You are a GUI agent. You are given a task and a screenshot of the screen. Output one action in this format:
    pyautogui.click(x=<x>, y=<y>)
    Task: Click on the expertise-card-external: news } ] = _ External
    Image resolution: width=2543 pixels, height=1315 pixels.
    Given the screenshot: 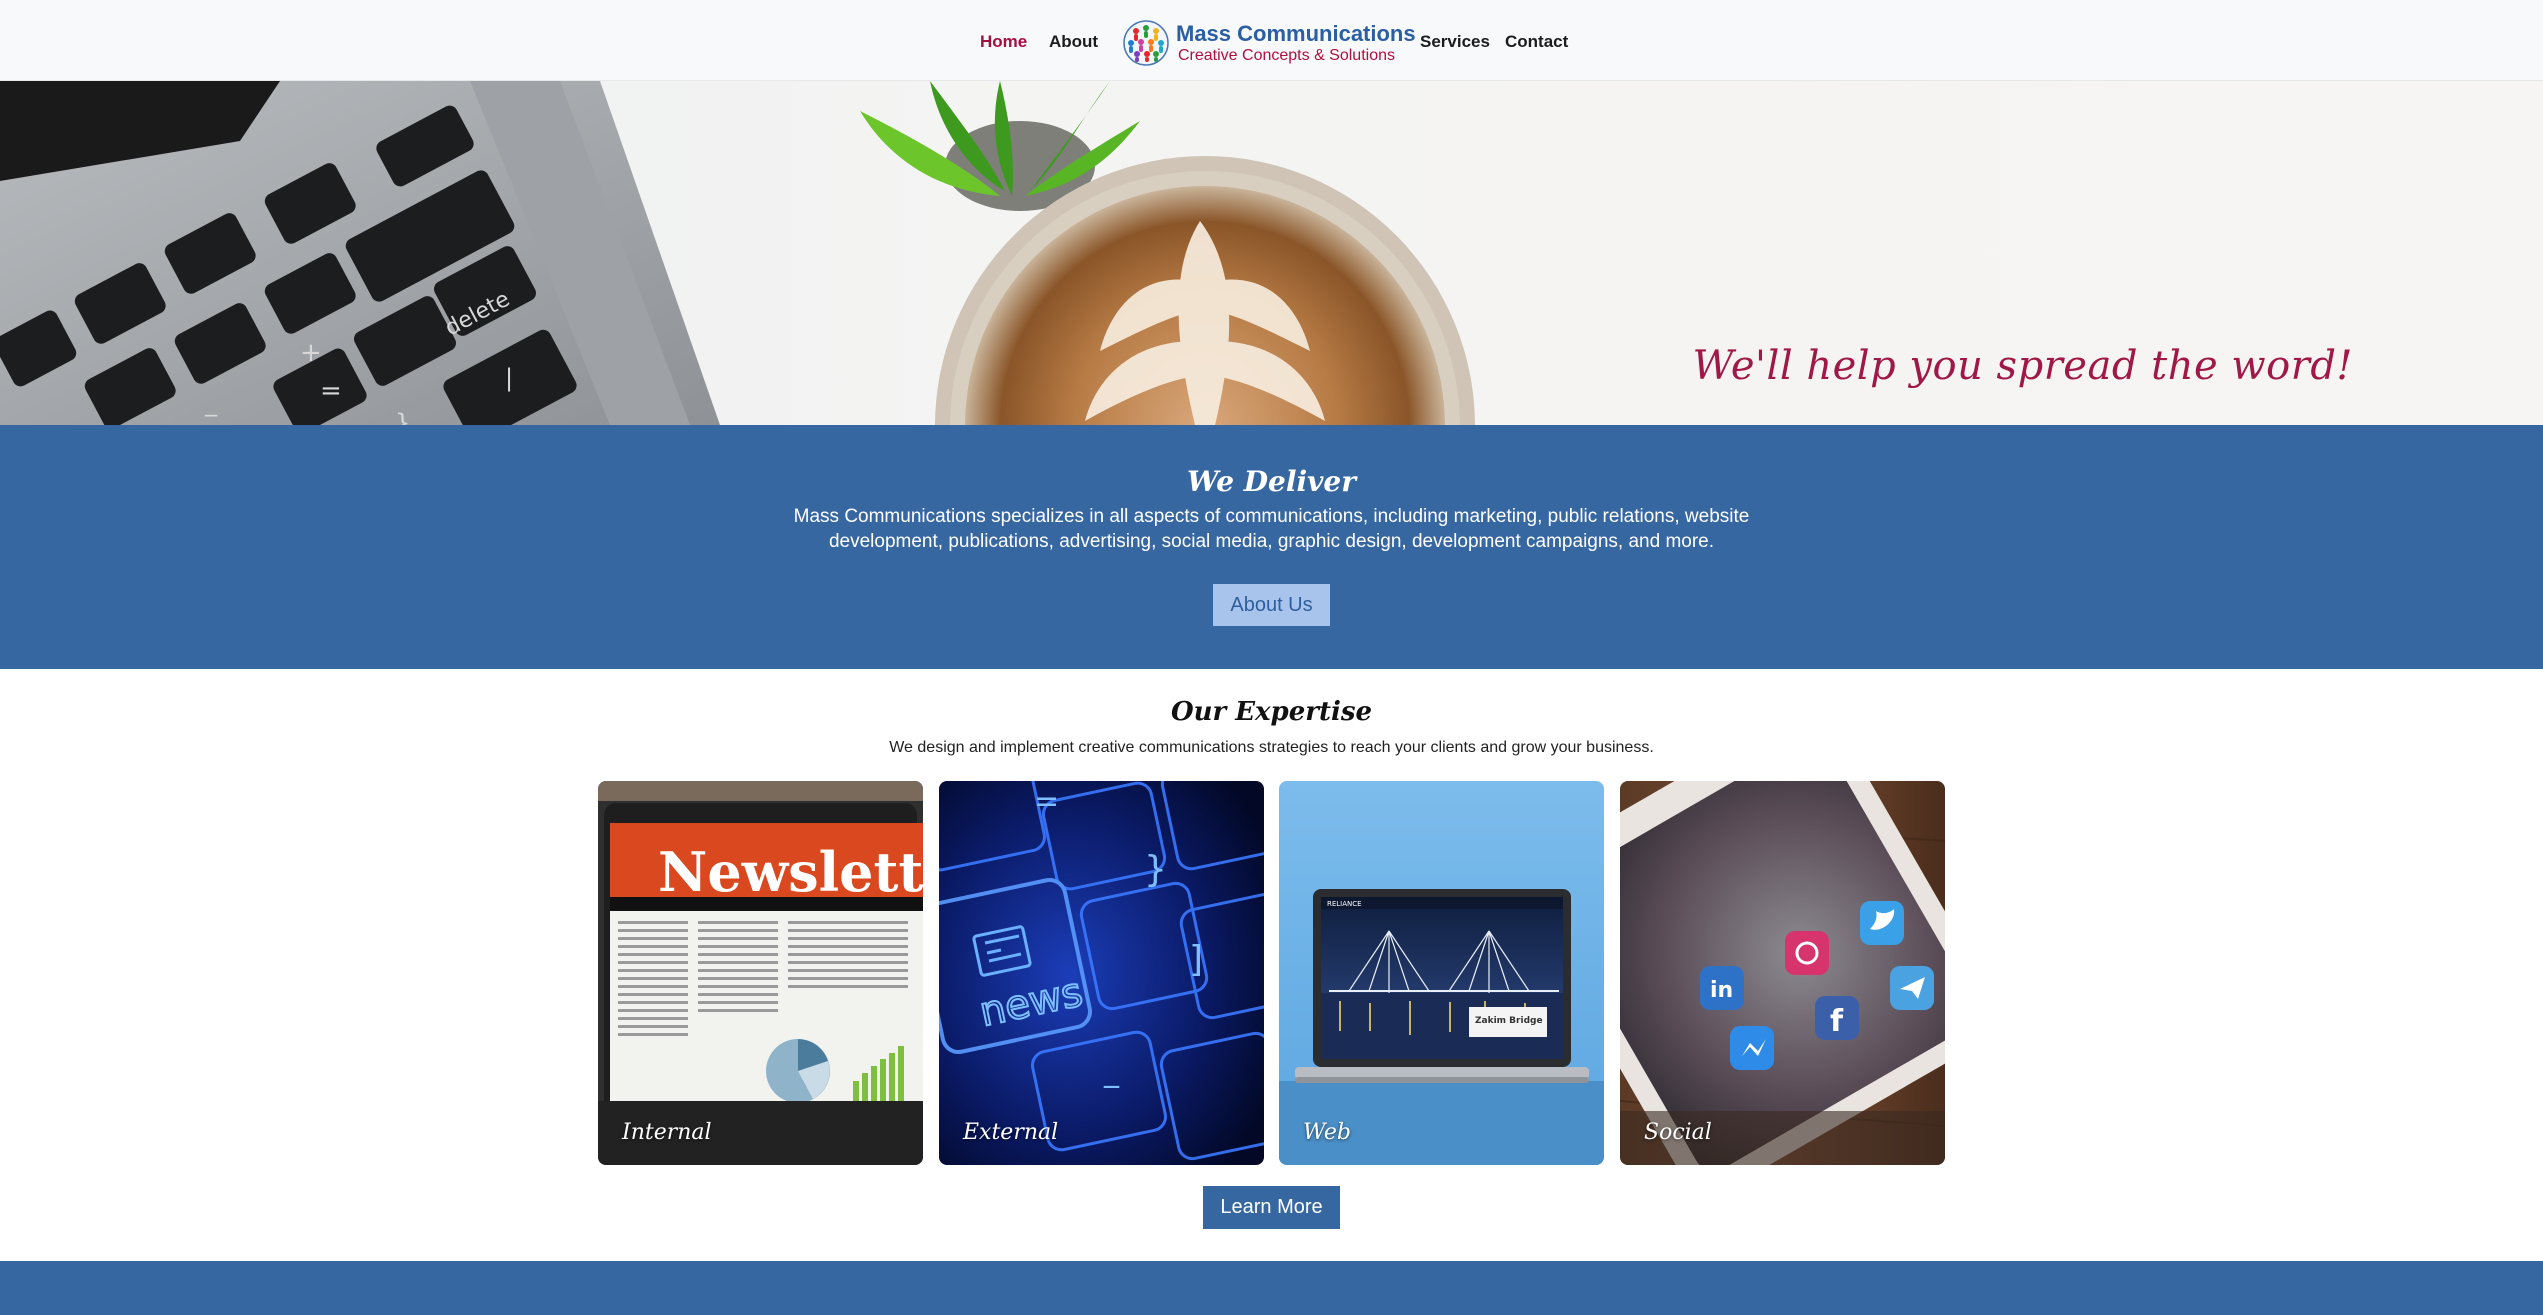 What is the action you would take?
    pyautogui.click(x=1101, y=973)
    